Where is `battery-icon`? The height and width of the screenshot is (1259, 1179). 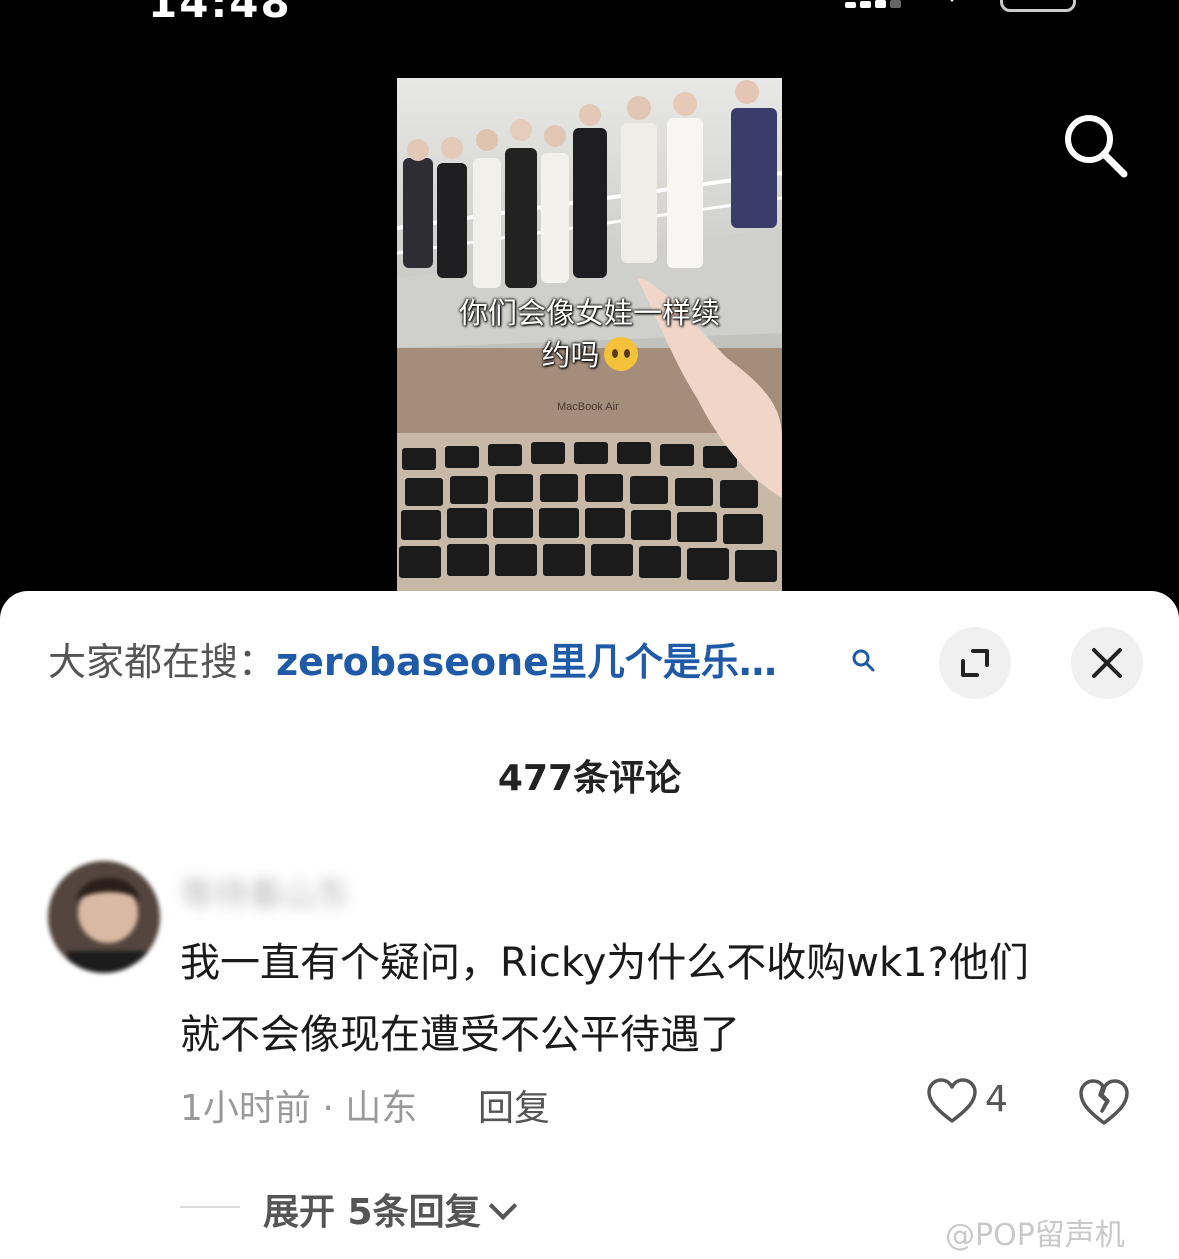
battery-icon is located at coordinates (1038, 6).